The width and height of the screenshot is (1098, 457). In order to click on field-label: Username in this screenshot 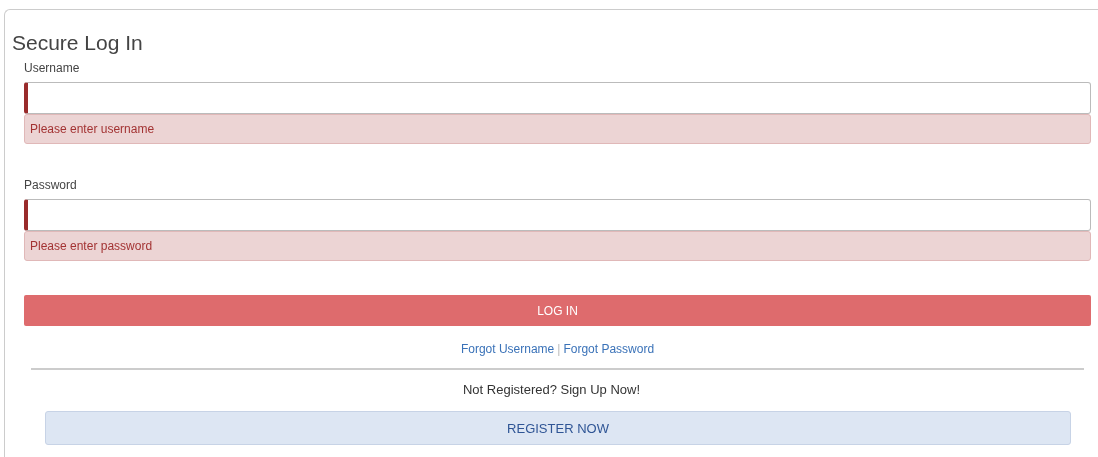, I will do `click(52, 68)`.